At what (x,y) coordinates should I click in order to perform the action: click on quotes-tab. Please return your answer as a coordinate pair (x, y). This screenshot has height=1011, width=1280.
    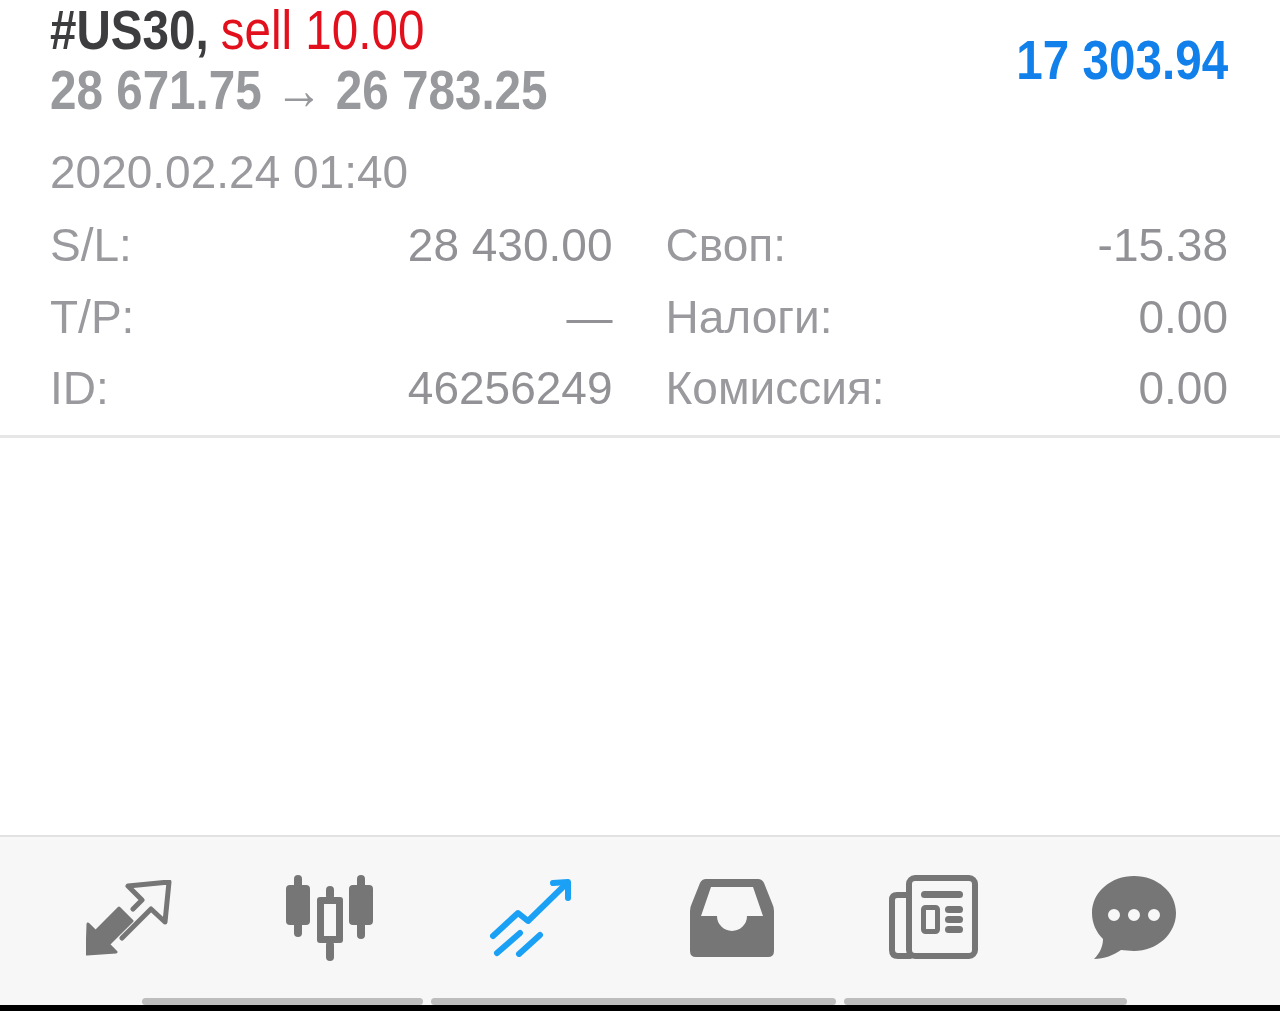
    Looking at the image, I should click on (128, 917).